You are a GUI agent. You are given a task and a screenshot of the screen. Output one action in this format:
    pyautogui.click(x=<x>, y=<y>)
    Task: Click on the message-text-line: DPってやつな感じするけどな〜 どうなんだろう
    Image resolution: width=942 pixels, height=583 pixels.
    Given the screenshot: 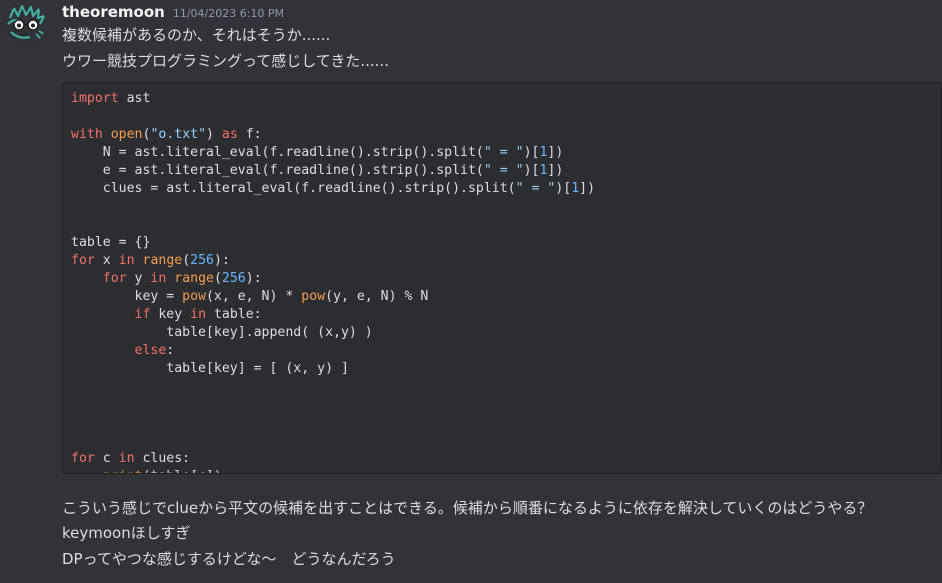 What is the action you would take?
    pyautogui.click(x=229, y=559)
    